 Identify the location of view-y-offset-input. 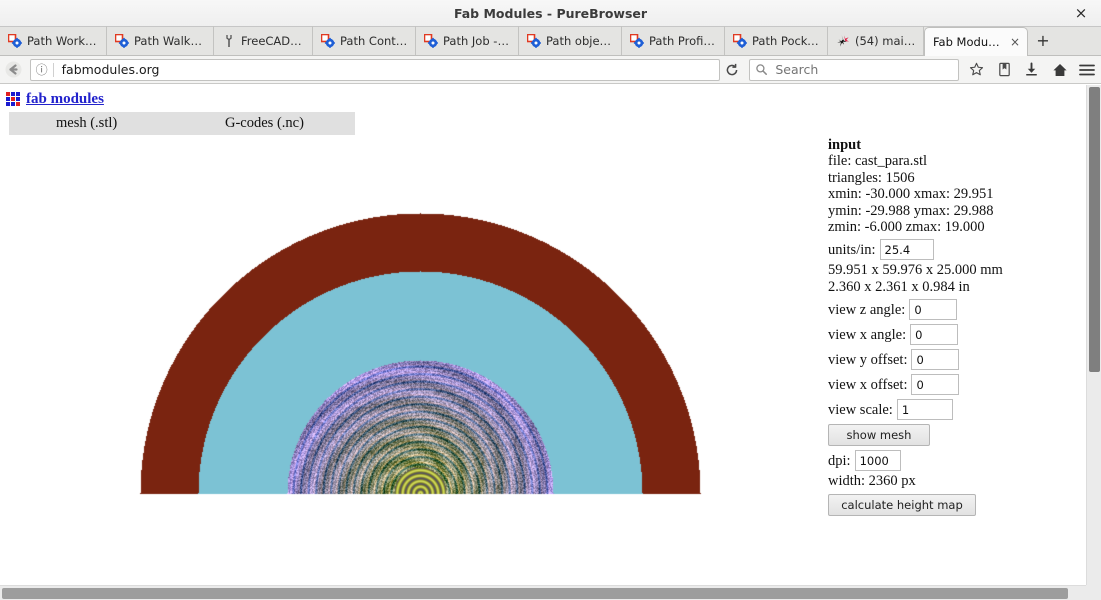
(935, 360).